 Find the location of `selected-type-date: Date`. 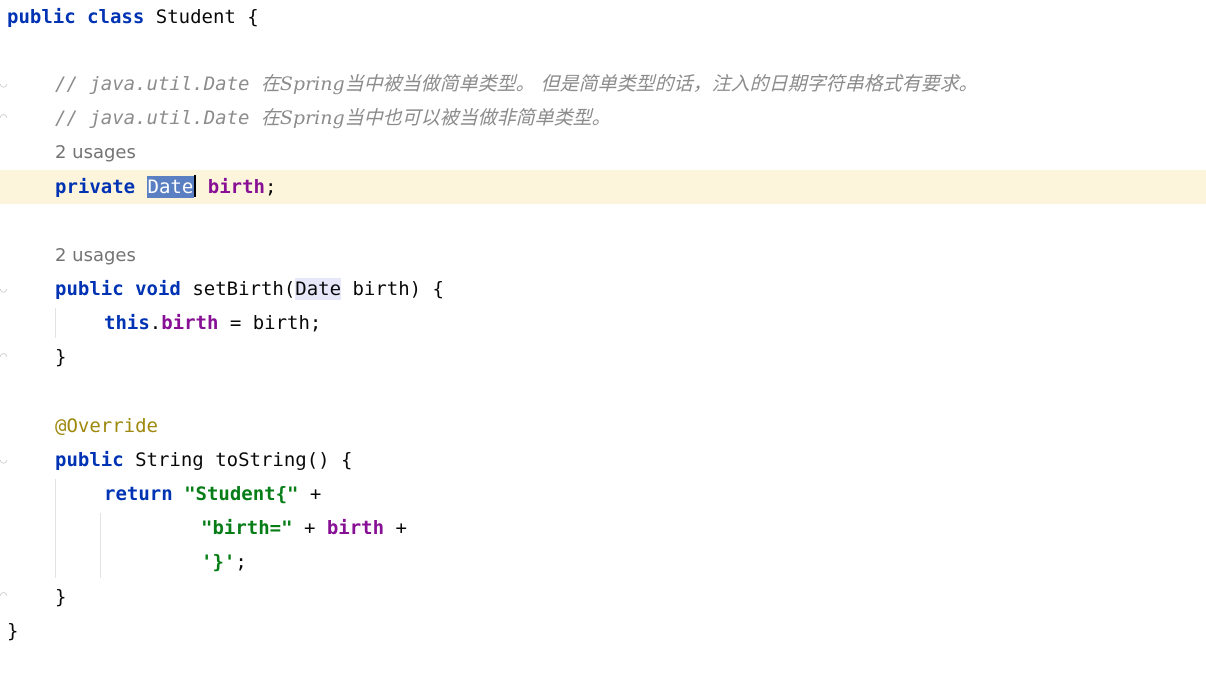

selected-type-date: Date is located at coordinates (170, 187).